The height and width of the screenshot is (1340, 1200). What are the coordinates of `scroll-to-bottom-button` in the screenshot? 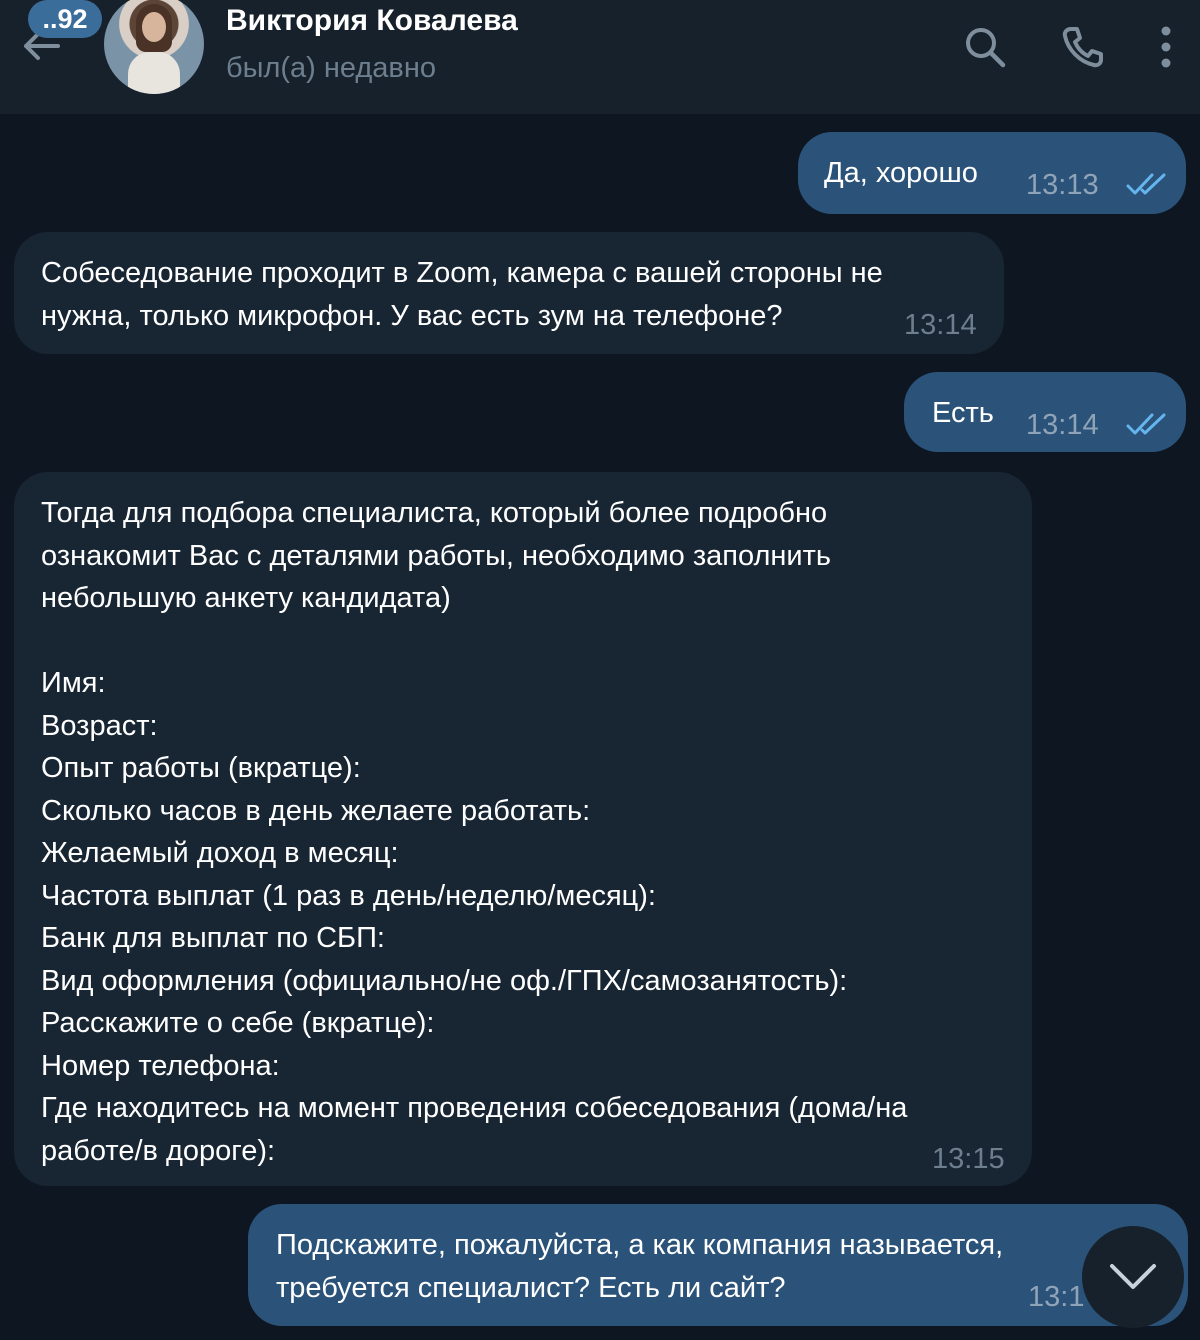 It's located at (1133, 1277).